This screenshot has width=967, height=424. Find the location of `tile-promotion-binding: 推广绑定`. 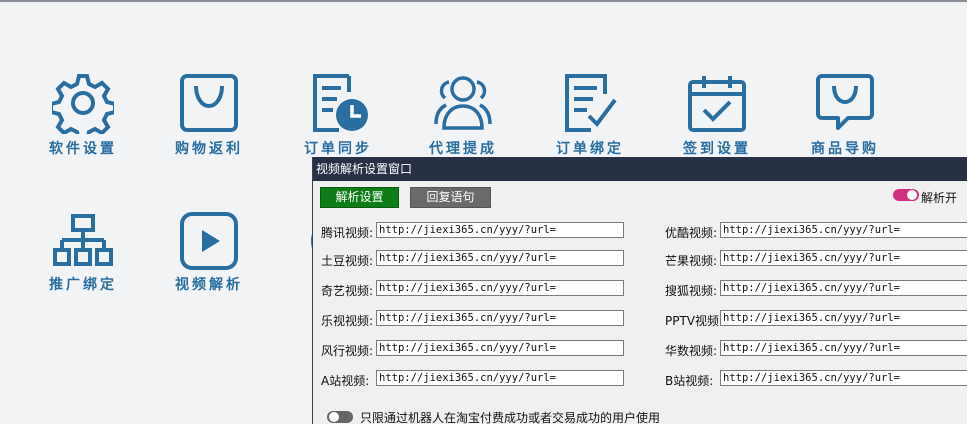

tile-promotion-binding: 推广绑定 is located at coordinates (83, 253).